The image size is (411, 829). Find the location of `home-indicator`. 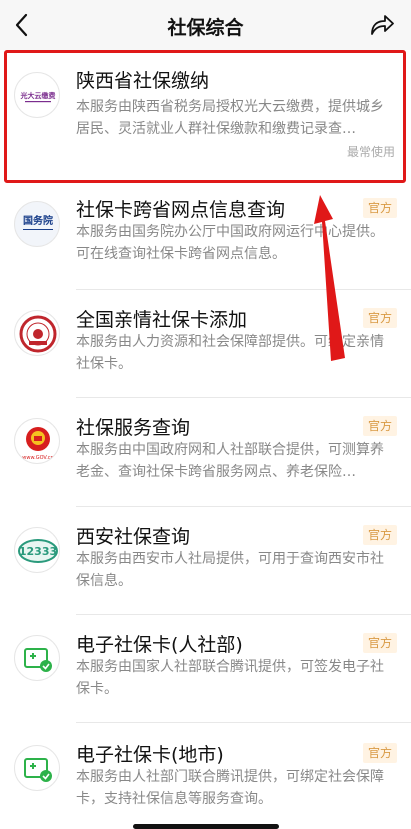

home-indicator is located at coordinates (206, 826).